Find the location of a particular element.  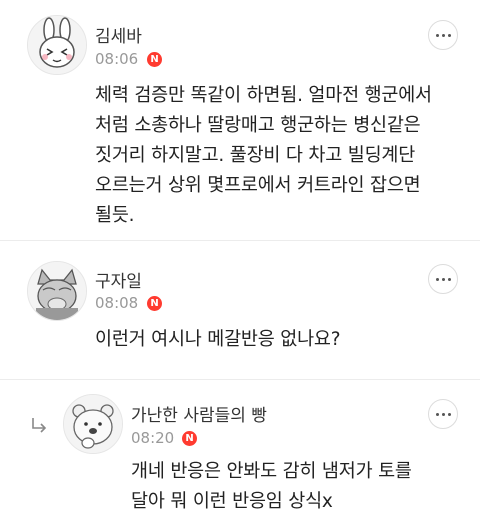

rabbit-avatar is located at coordinates (57, 45).